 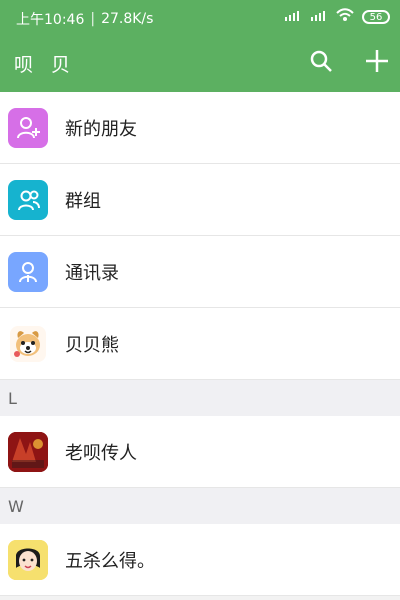 I want to click on battery-icon: 56, so click(x=376, y=17).